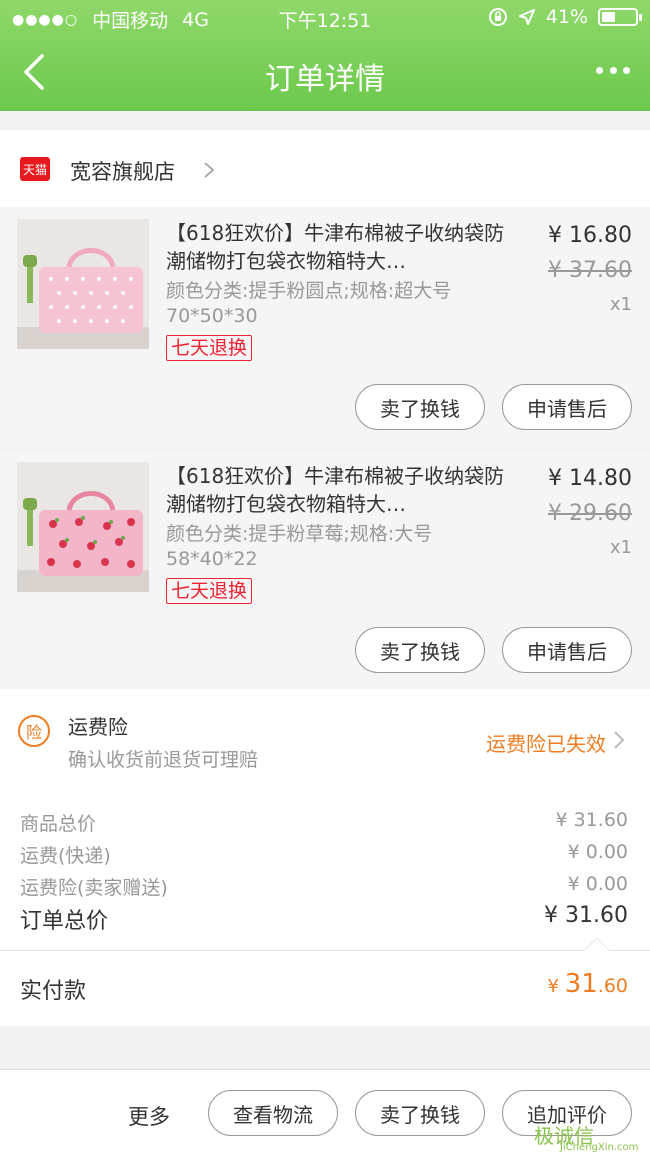 This screenshot has width=650, height=1156. What do you see at coordinates (34, 731) in the screenshot?
I see `insurance-icon: 险` at bounding box center [34, 731].